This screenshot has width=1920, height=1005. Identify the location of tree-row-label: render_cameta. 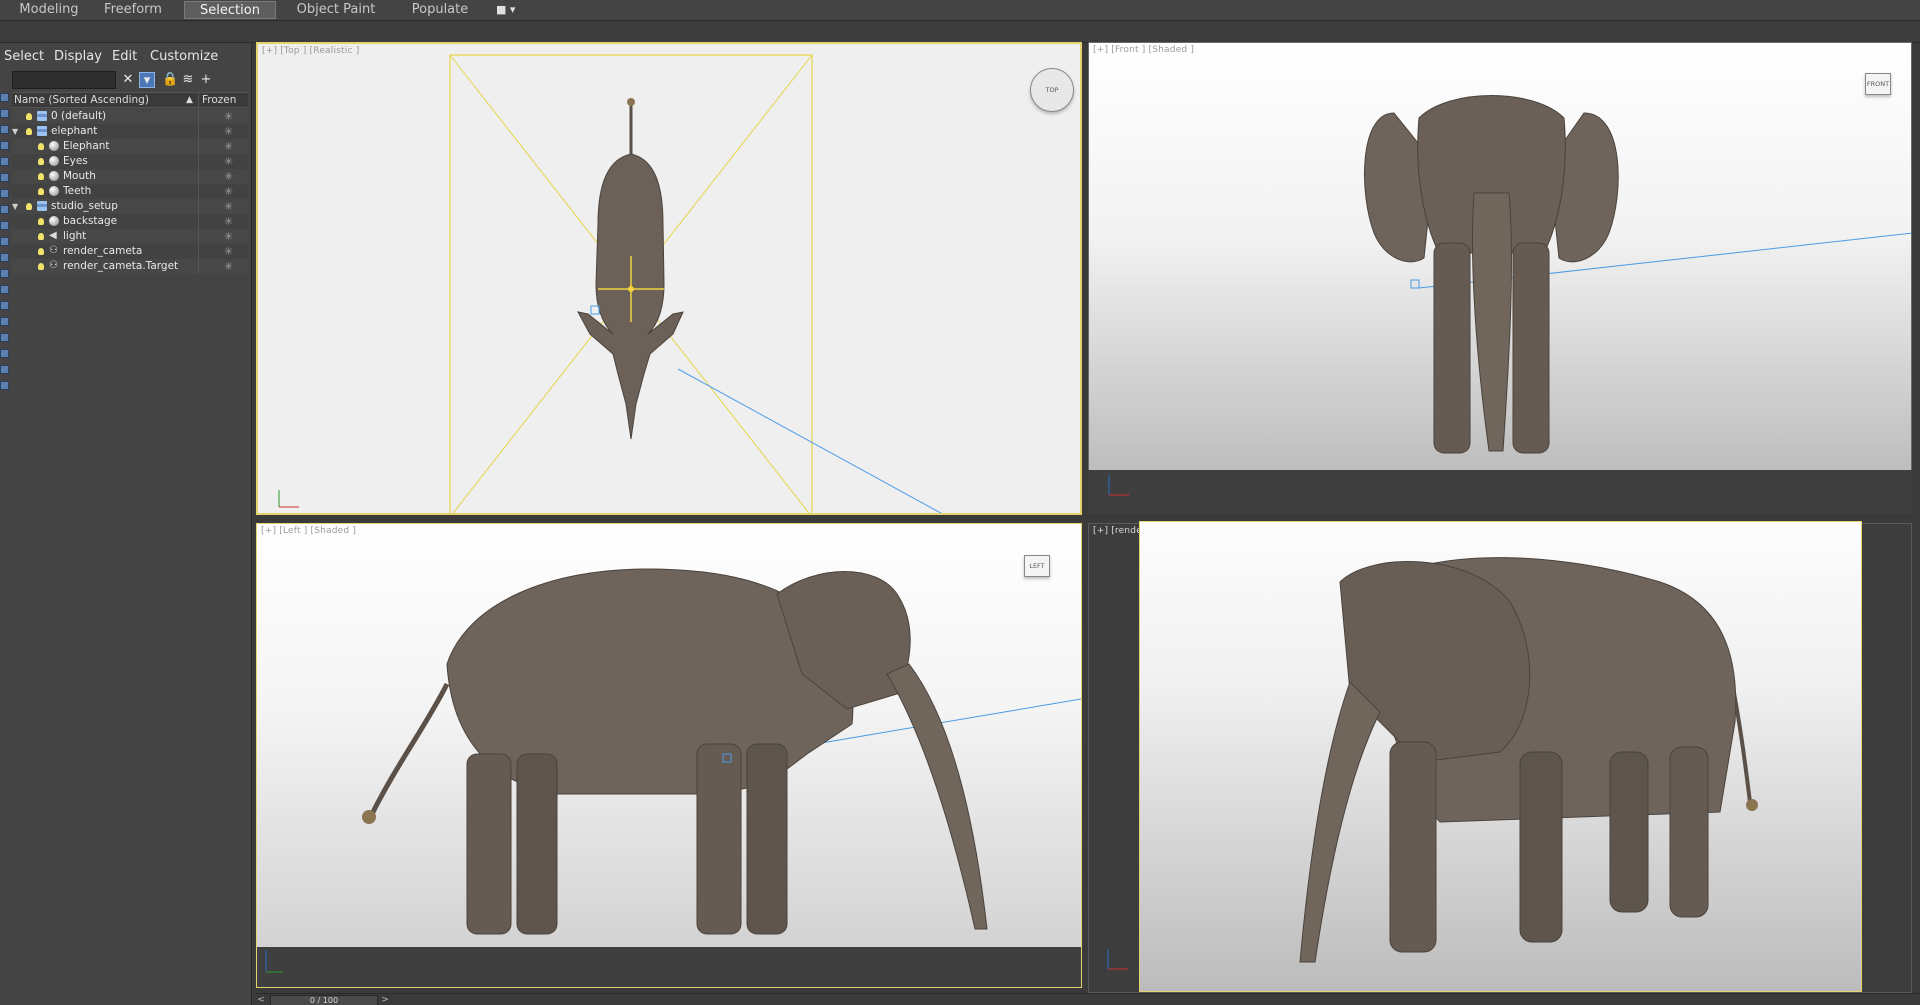
(103, 251).